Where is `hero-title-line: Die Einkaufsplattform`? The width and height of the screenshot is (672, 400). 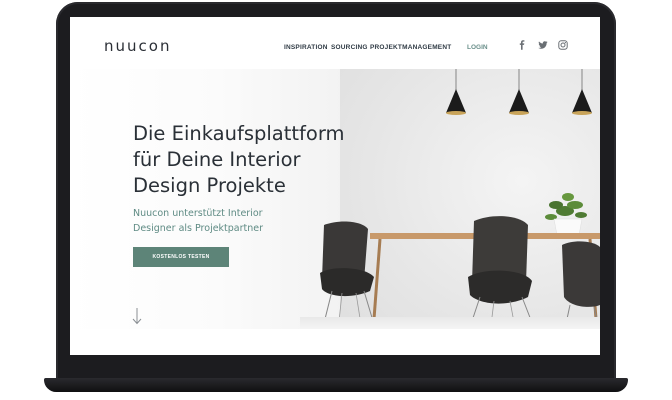 hero-title-line: Die Einkaufsplattform is located at coordinates (239, 133).